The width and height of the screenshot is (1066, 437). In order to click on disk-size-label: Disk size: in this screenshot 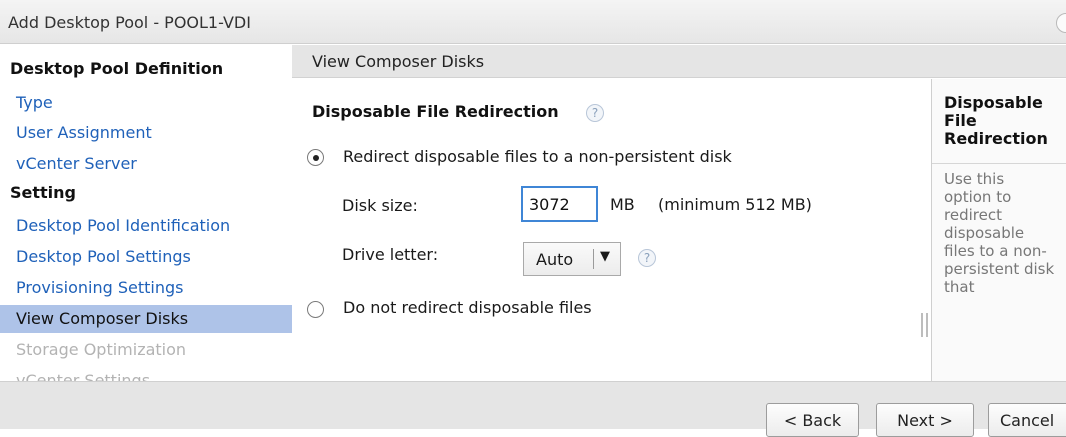, I will do `click(380, 205)`.